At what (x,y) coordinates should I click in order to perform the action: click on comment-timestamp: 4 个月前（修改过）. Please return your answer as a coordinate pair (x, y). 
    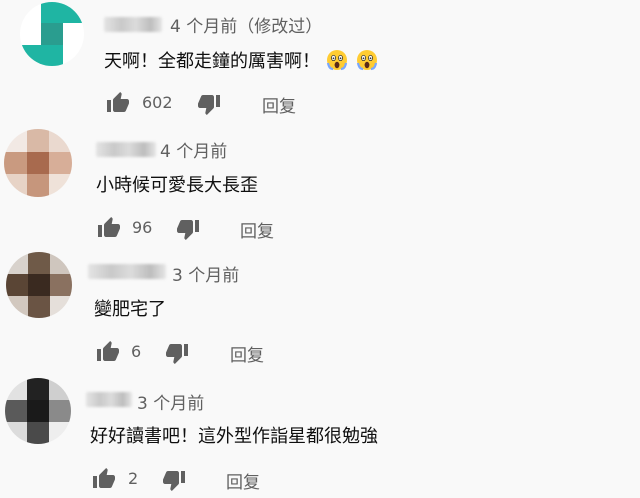
    Looking at the image, I should click on (246, 24).